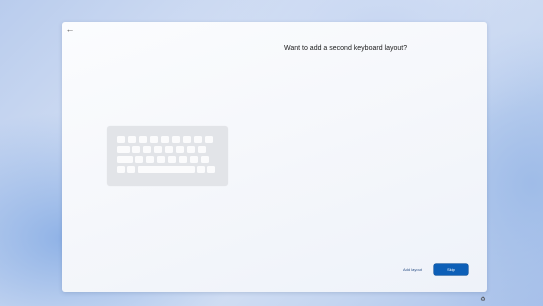 This screenshot has height=306, width=543. I want to click on skip-button: Skip, so click(451, 269).